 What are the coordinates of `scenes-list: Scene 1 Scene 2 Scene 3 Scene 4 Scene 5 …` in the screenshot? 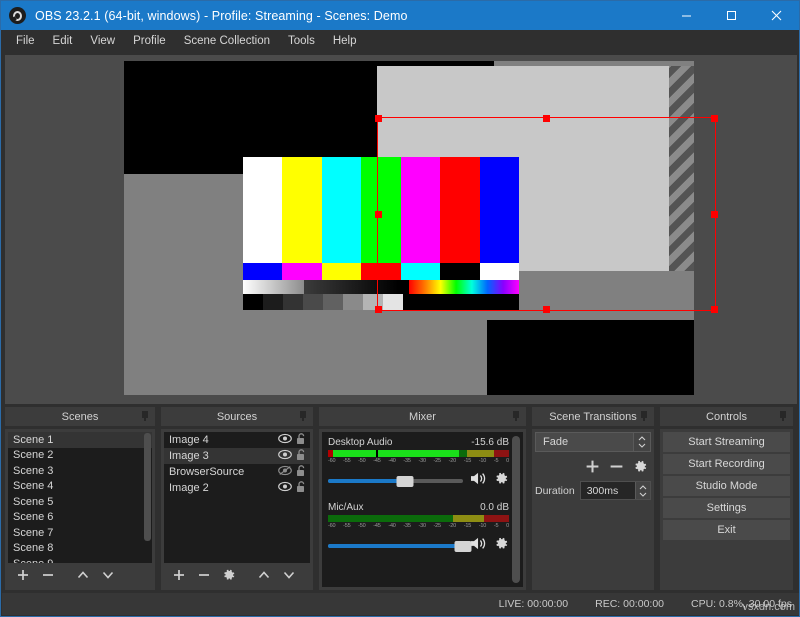 It's located at (80, 497).